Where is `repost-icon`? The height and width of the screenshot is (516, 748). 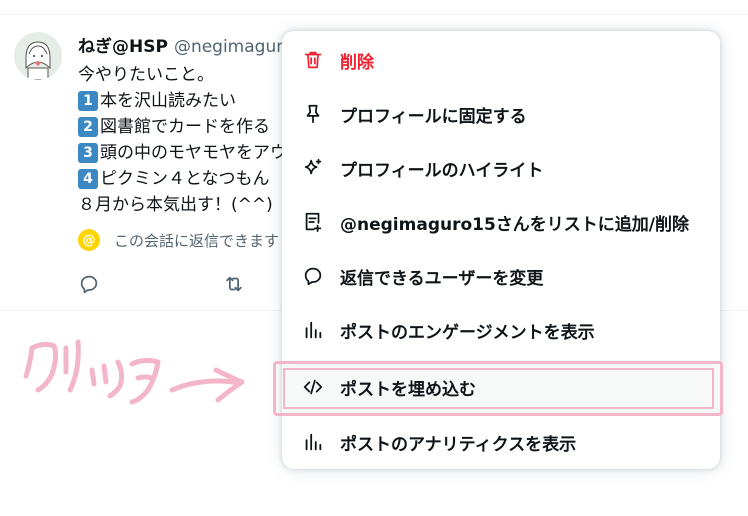 repost-icon is located at coordinates (234, 284).